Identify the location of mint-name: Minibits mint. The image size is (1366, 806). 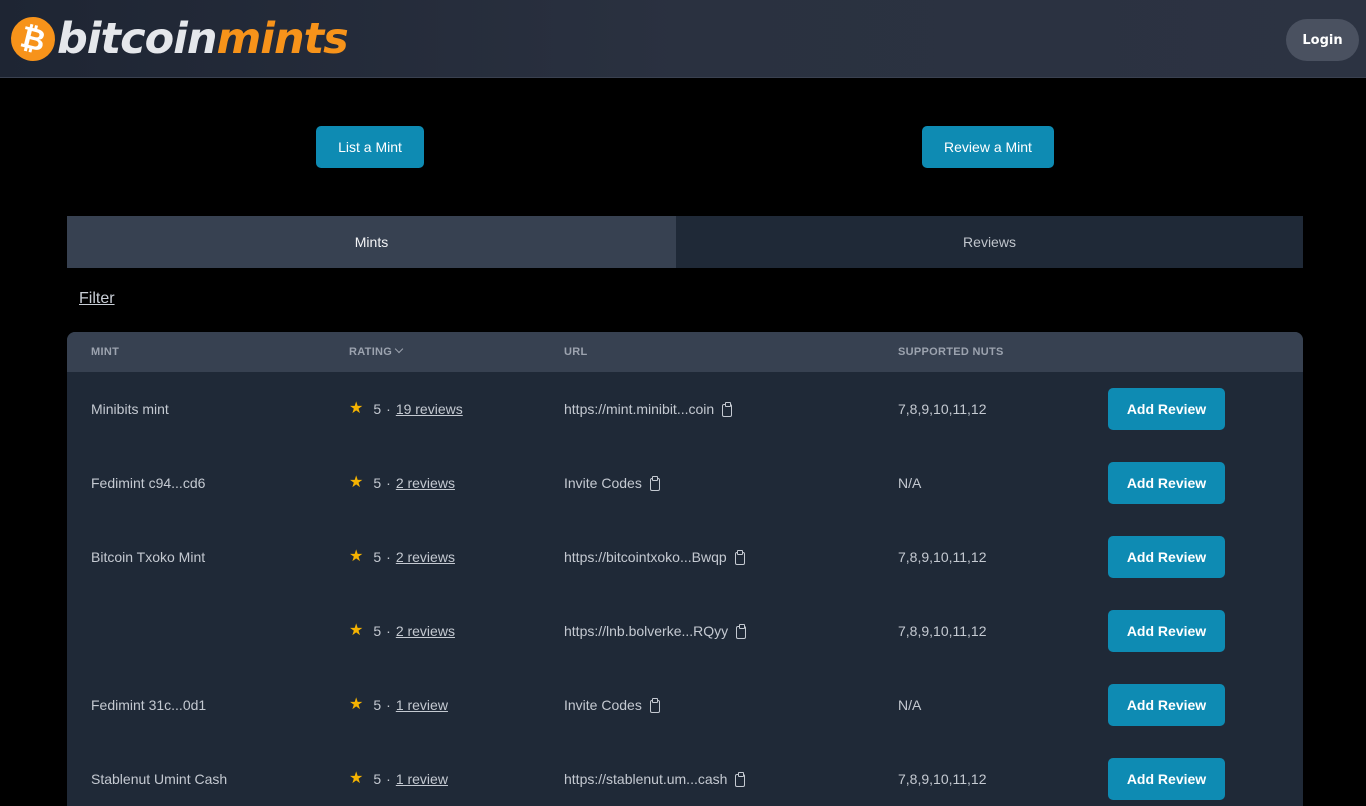
(130, 409).